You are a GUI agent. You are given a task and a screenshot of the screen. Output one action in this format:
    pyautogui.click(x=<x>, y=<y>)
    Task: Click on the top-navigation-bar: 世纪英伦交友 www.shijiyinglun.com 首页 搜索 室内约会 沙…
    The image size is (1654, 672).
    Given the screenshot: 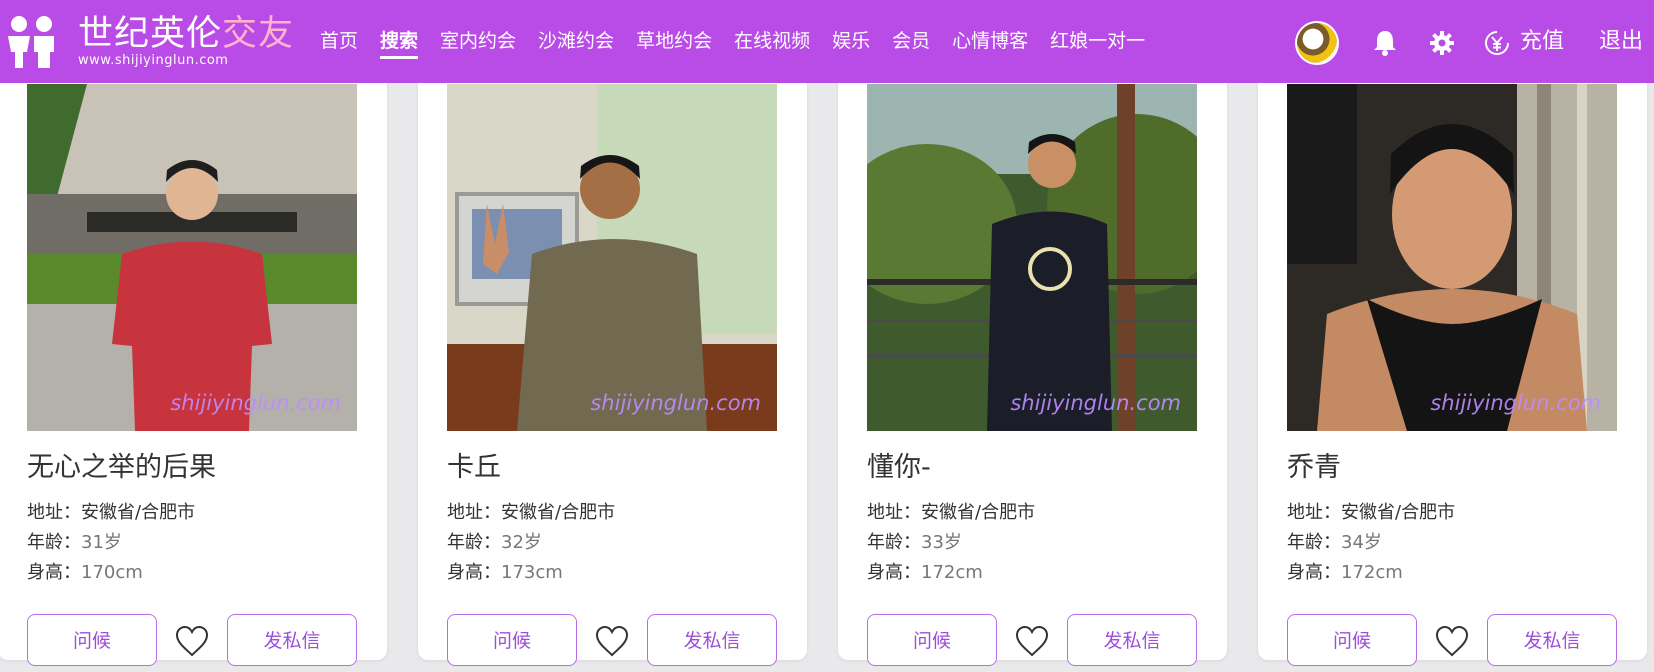 What is the action you would take?
    pyautogui.click(x=827, y=41)
    